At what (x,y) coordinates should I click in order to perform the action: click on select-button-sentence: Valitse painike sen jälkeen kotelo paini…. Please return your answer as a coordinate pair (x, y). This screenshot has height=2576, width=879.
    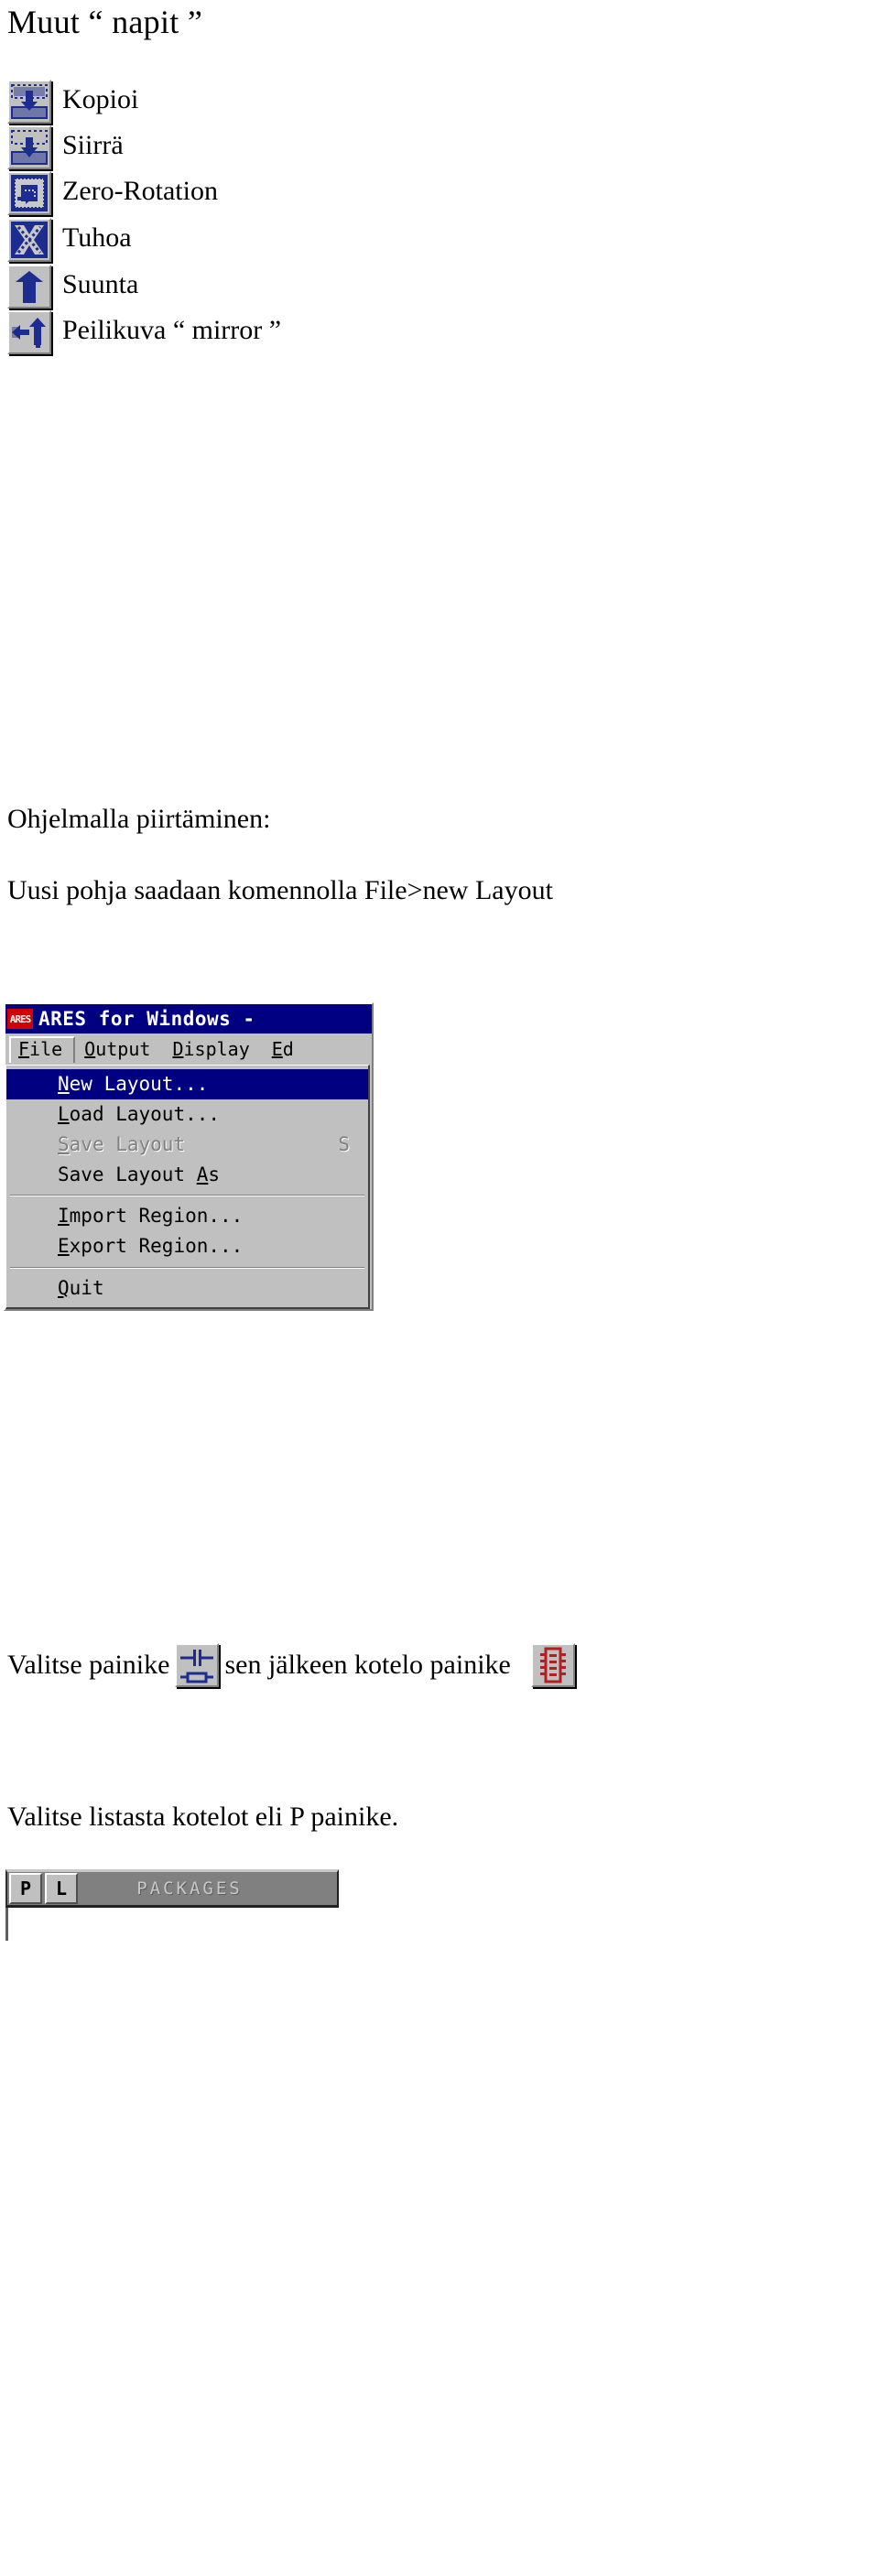
    Looking at the image, I should click on (294, 1665).